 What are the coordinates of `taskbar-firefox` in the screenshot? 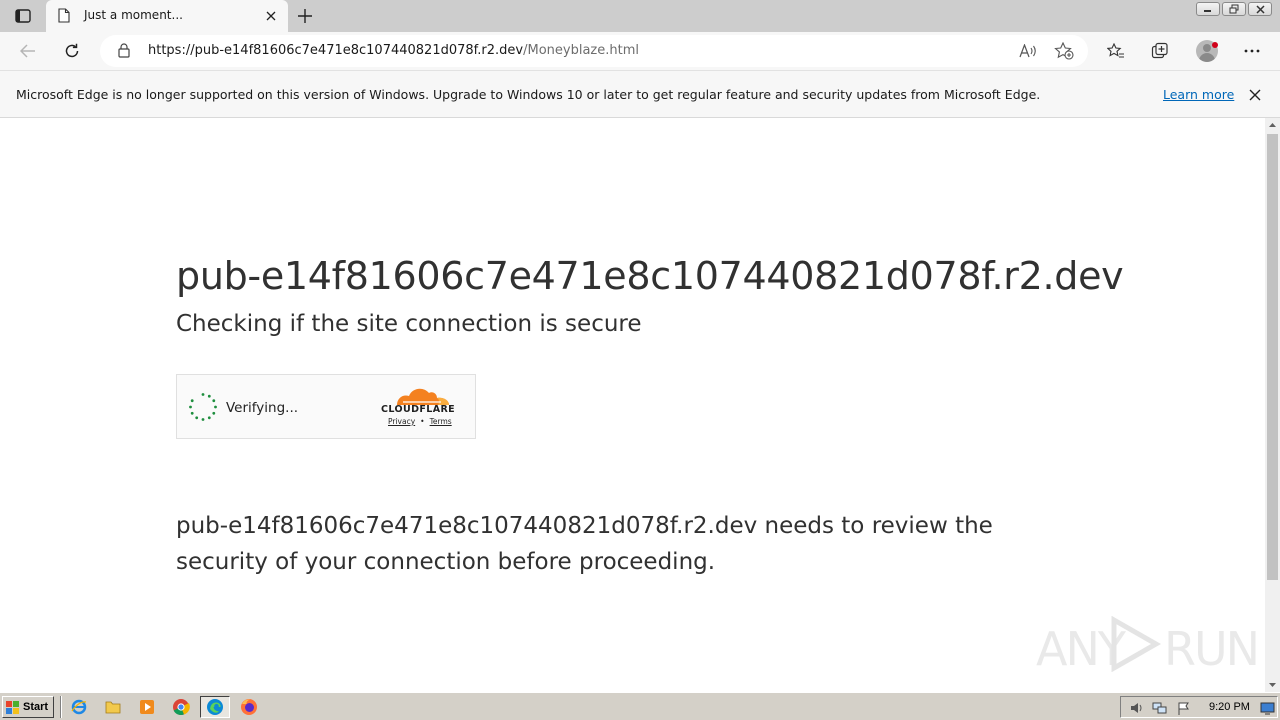 It's located at (249, 707).